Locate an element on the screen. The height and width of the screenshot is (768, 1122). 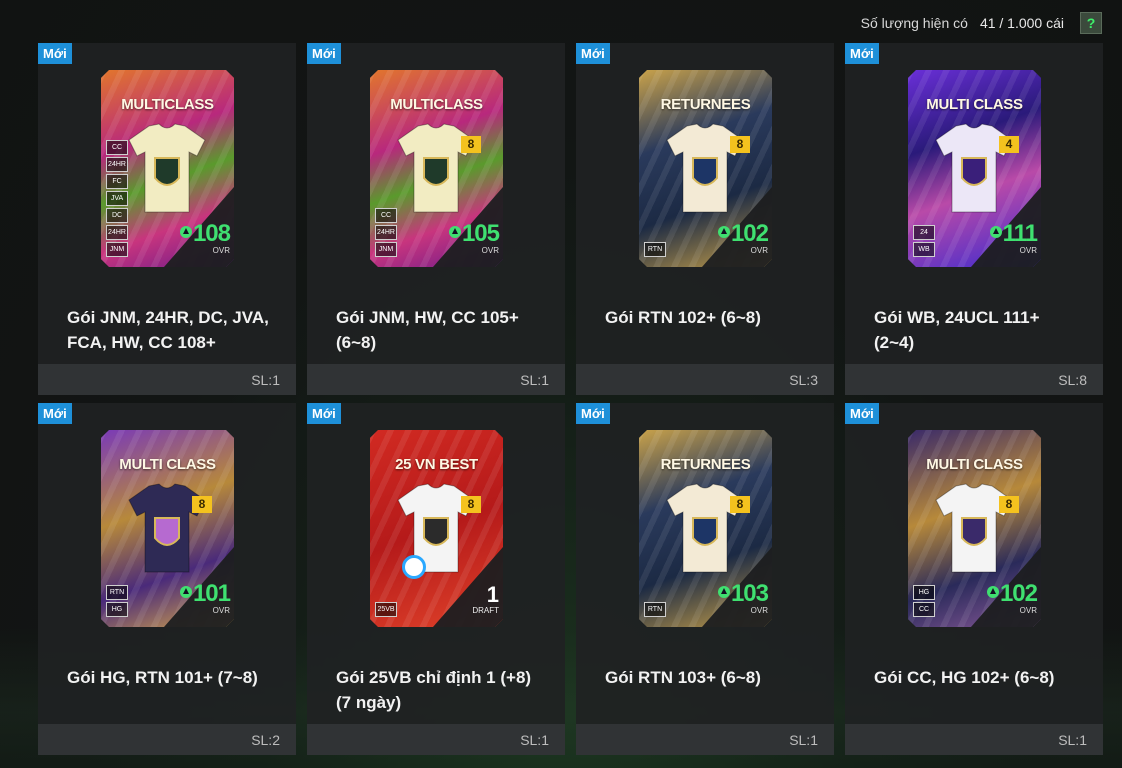
ovr-block: 102 OVR is located at coordinates (1012, 597).